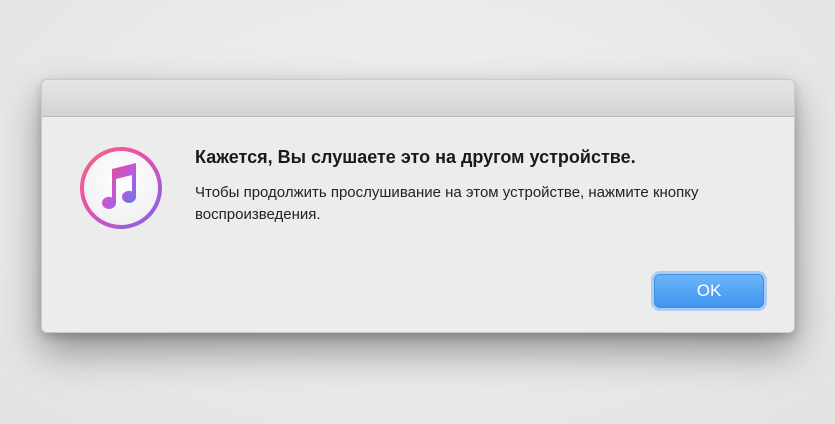 The image size is (835, 424). Describe the element at coordinates (121, 188) in the screenshot. I see `itunes-music-note-icon` at that location.